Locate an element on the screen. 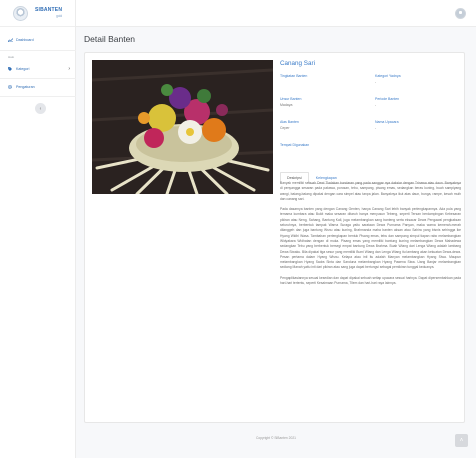 The width and height of the screenshot is (476, 458). sidebar-item-pengaturan: Pengaturan is located at coordinates (39, 87).